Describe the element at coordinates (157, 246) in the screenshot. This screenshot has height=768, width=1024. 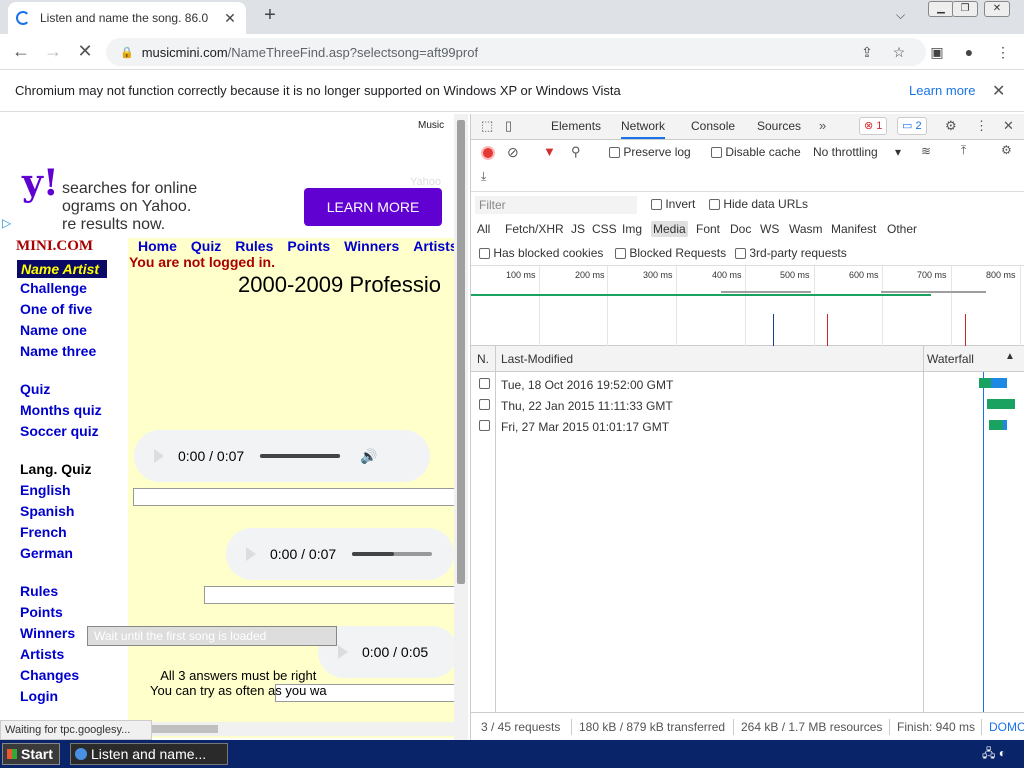
I see `topnav-home: Home` at that location.